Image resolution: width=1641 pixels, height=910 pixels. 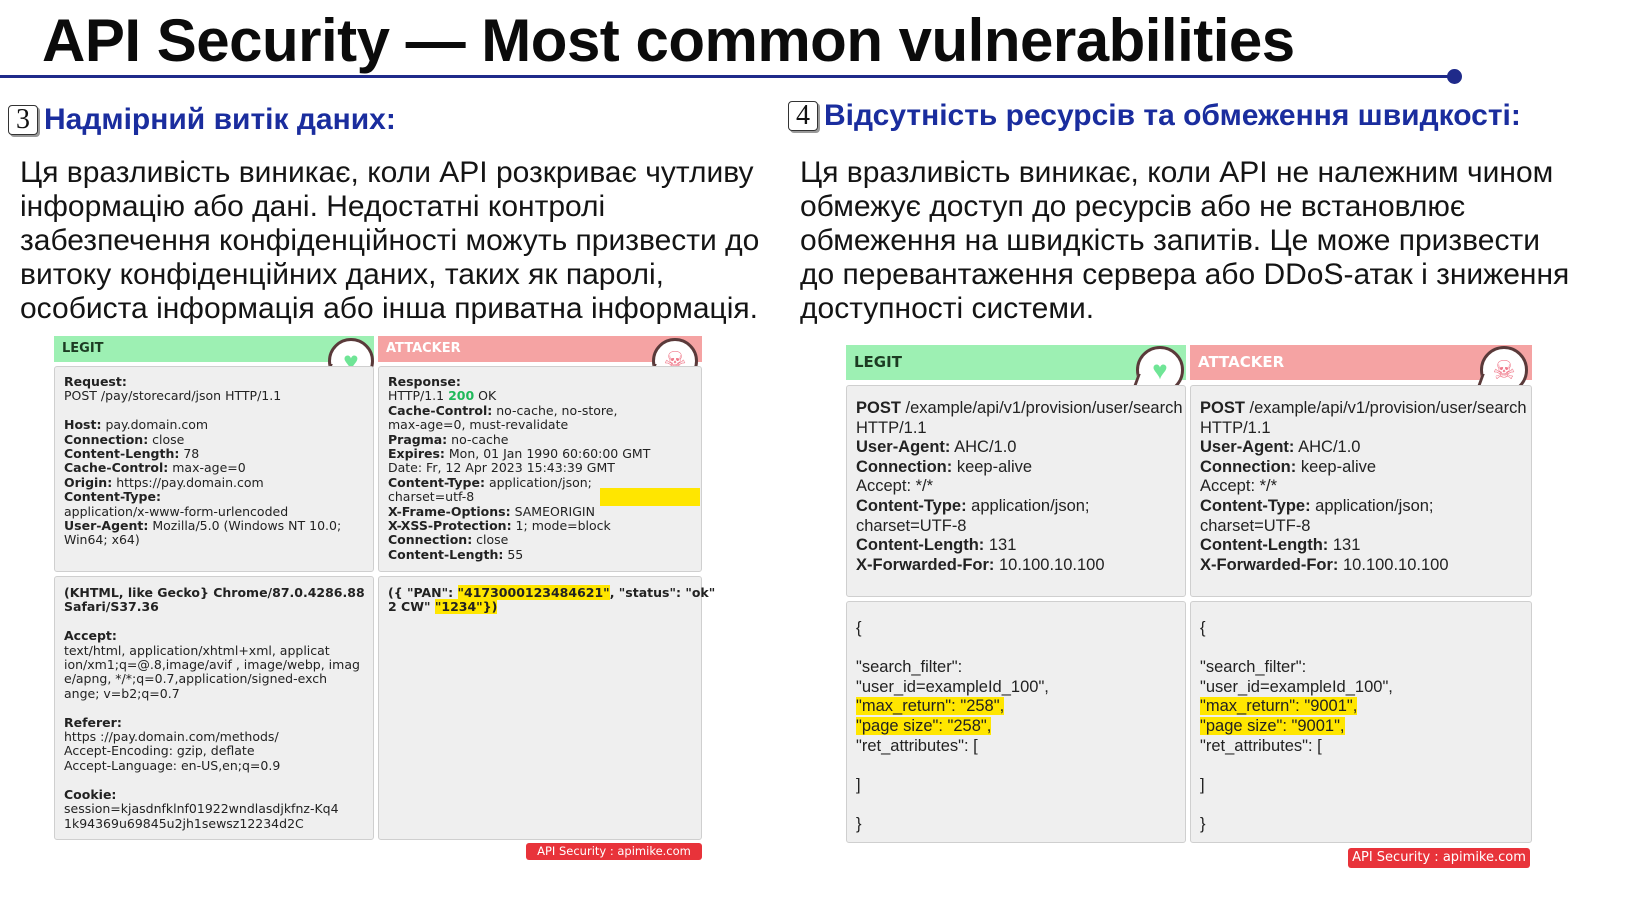 I want to click on code-line: Response:, so click(x=544, y=381).